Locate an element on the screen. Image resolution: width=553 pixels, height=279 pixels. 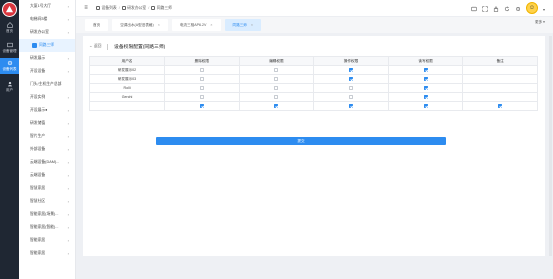
tab-label: 电流三相AP6.2V is located at coordinates (193, 25).